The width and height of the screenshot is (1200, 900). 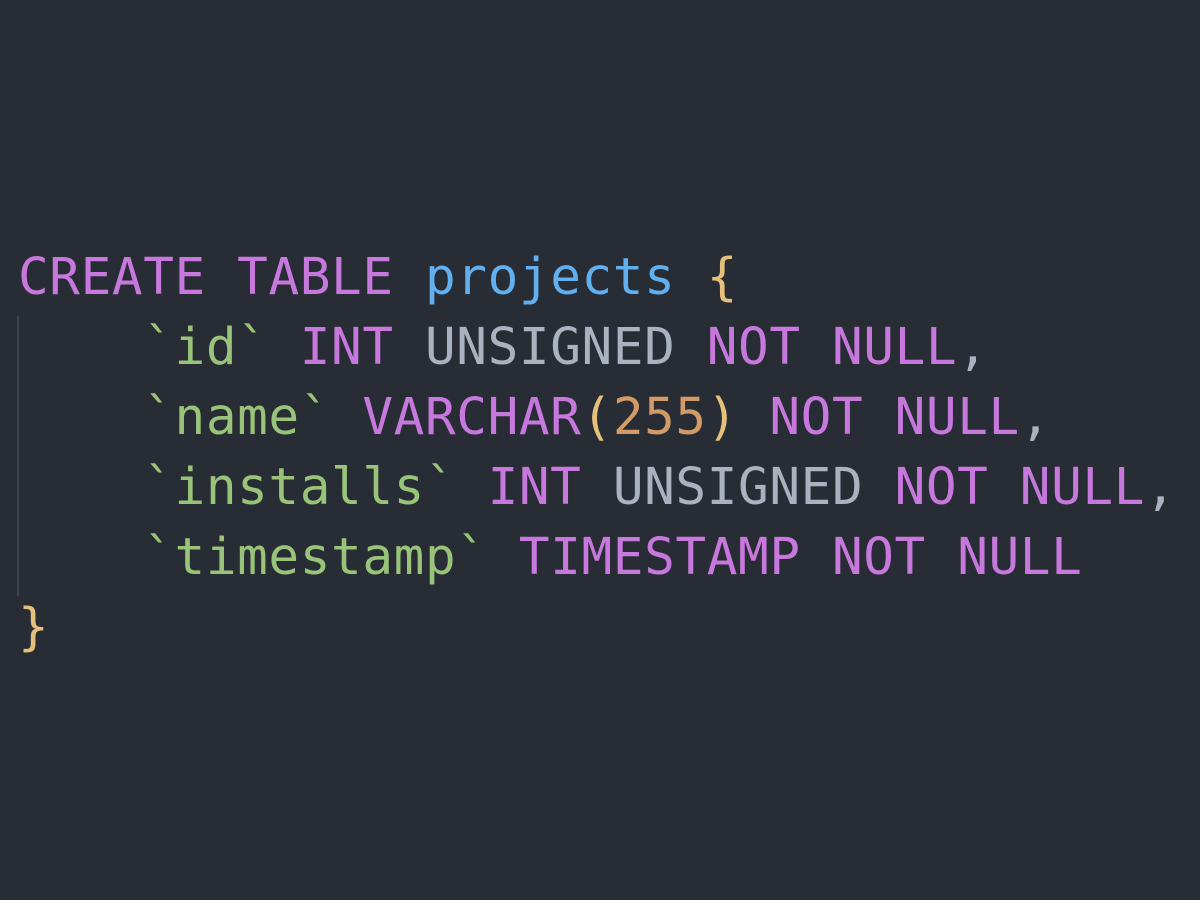 I want to click on code-line-5: `timestamp` TIMESTAMP NOT NULL, so click(x=550, y=558).